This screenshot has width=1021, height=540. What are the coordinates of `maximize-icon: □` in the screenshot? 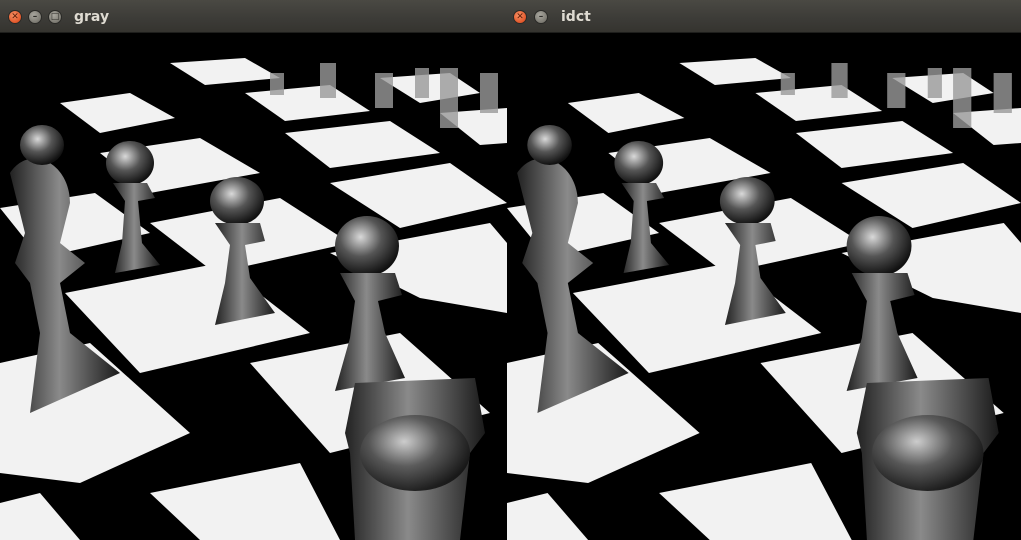 It's located at (55, 17).